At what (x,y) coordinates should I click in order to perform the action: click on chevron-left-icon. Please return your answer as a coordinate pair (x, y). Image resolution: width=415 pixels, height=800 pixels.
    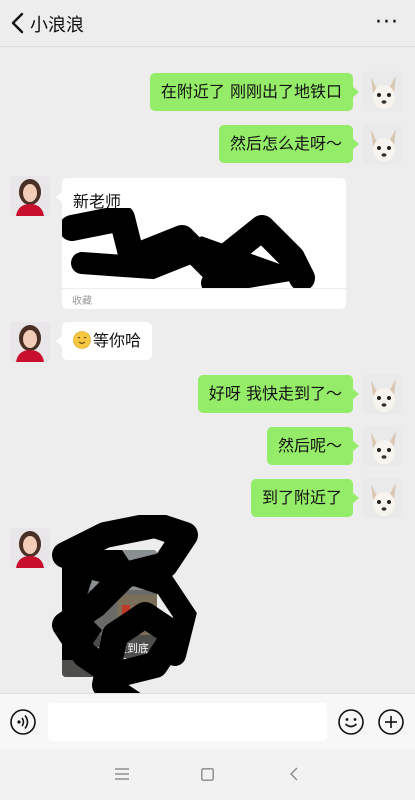
    Looking at the image, I should click on (18, 23).